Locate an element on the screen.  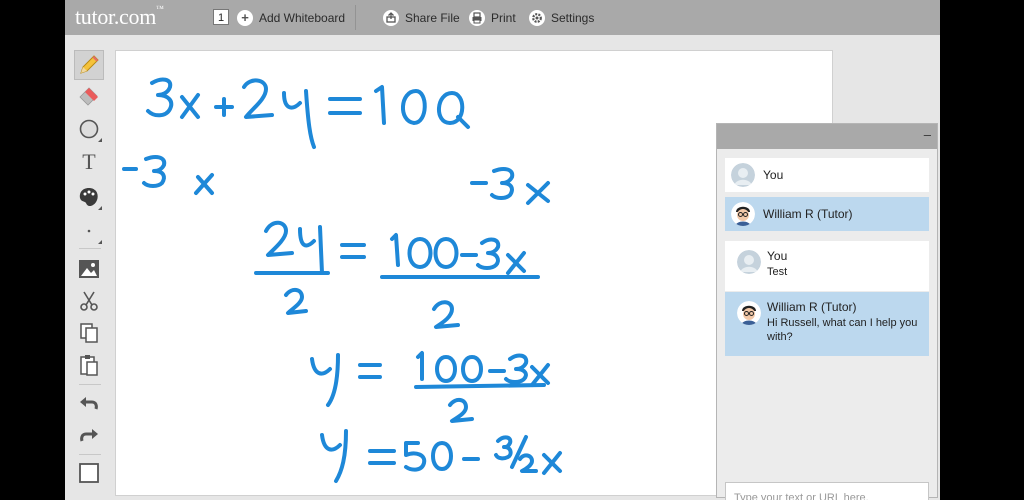
chat-header: – is located at coordinates (827, 136).